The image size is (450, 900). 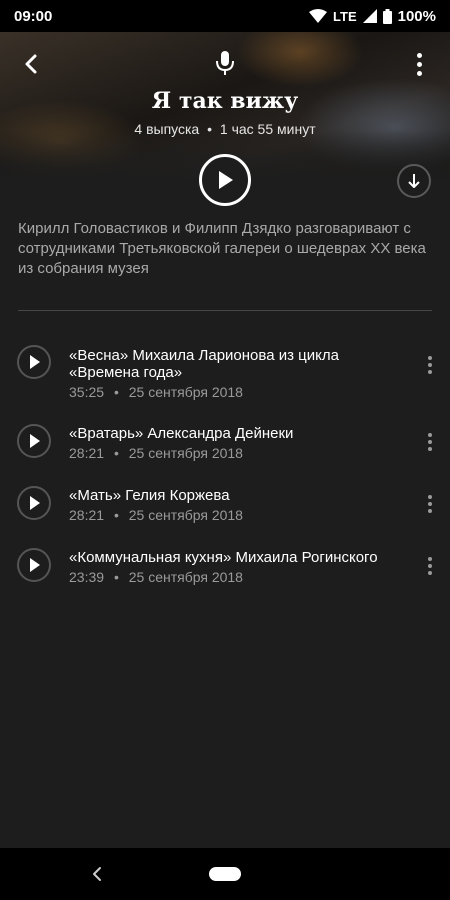 What do you see at coordinates (223, 557) in the screenshot?
I see `episode-title: «Коммунальная кухня» Михаила Рогинского` at bounding box center [223, 557].